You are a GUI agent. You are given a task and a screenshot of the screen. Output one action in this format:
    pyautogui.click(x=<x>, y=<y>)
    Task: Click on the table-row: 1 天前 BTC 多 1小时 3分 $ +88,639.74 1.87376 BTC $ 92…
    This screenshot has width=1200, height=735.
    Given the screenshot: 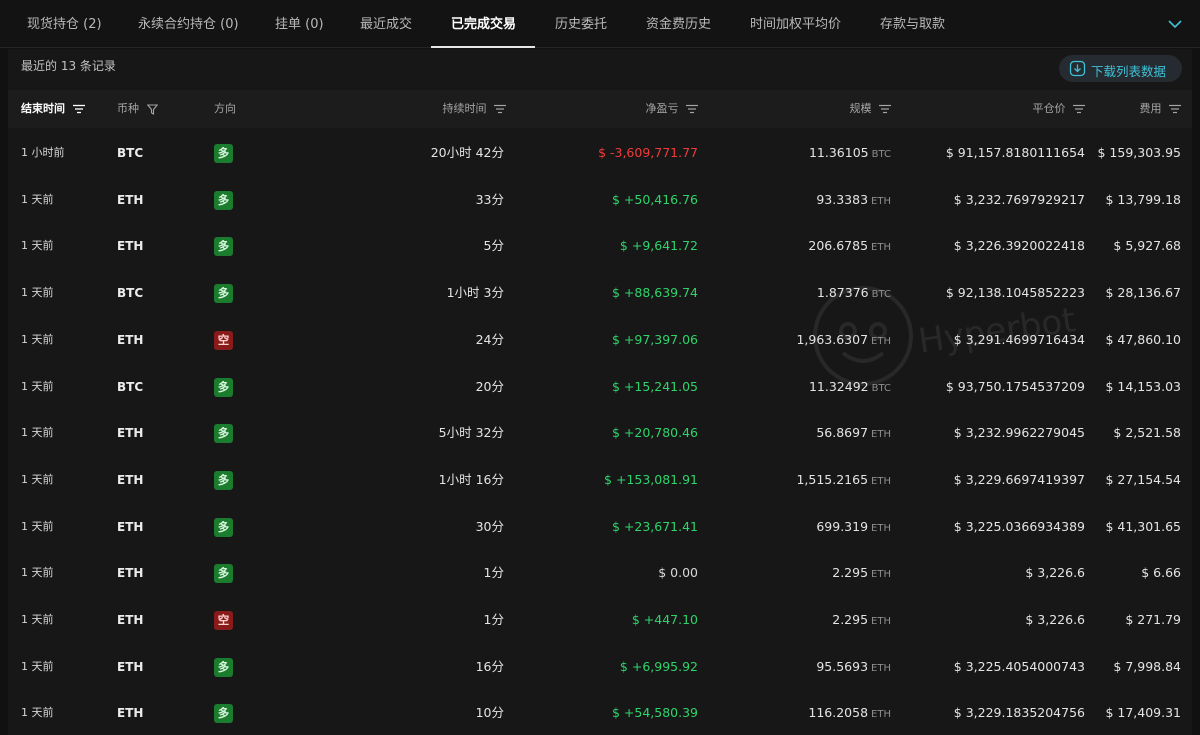 What is the action you would take?
    pyautogui.click(x=600, y=293)
    